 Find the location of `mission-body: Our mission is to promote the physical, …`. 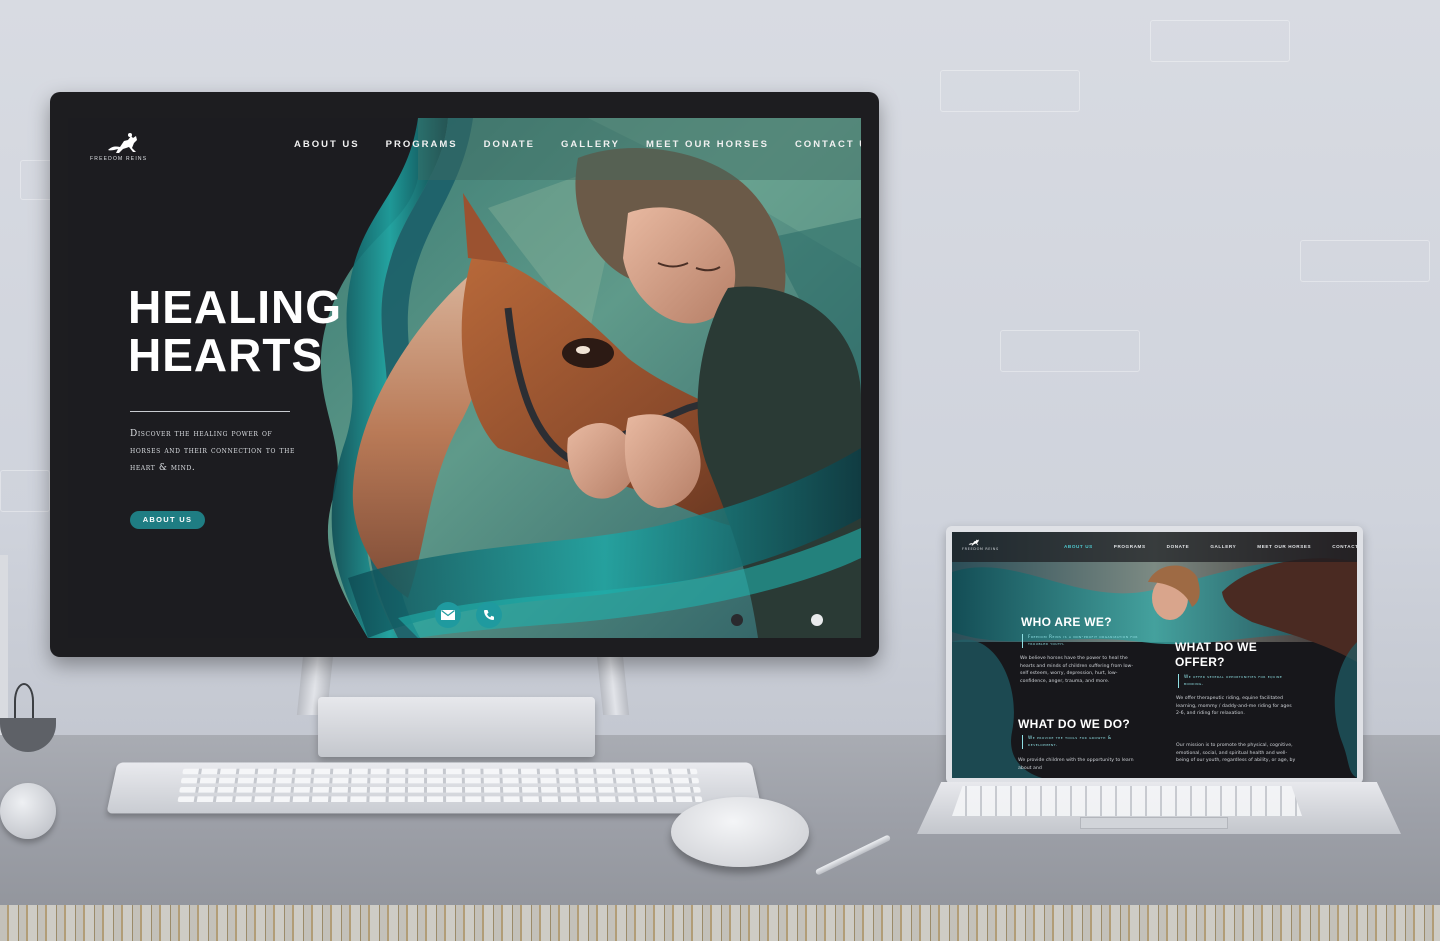

mission-body: Our mission is to promote the physical, … is located at coordinates (1237, 753).